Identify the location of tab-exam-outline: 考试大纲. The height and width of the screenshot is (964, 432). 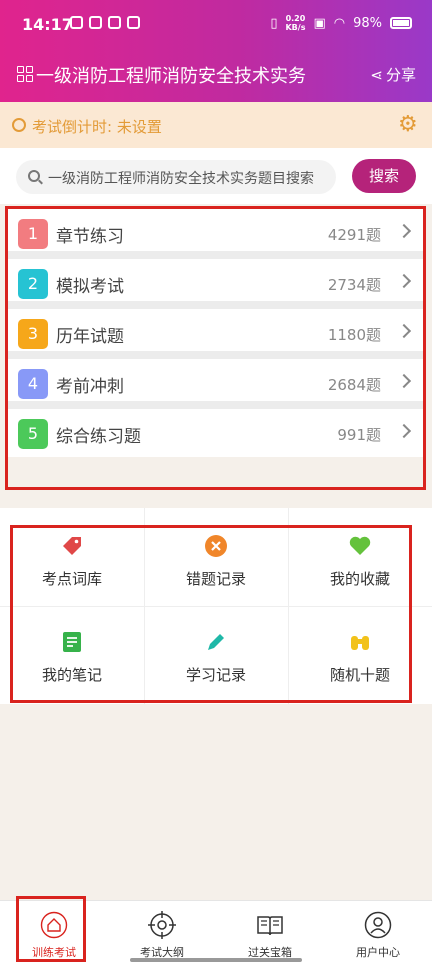
(162, 932).